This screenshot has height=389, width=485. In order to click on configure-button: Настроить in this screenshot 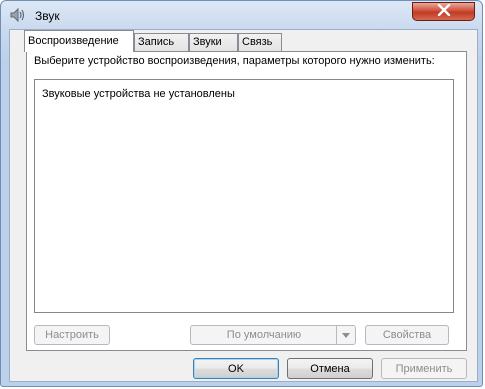, I will do `click(72, 335)`.